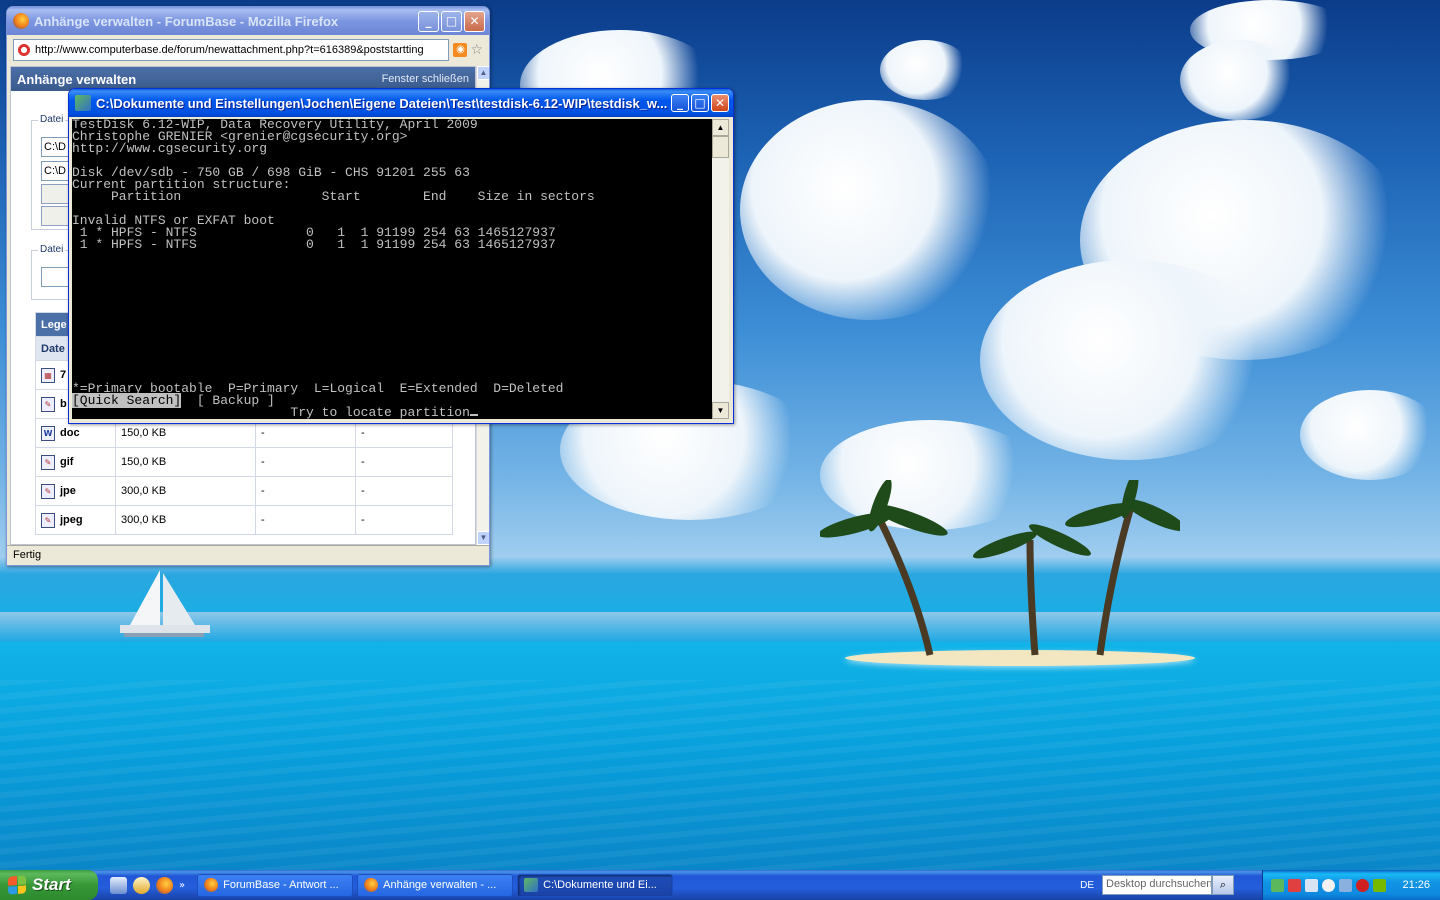 The height and width of the screenshot is (900, 1440). I want to click on language-indicator: DE, so click(1087, 885).